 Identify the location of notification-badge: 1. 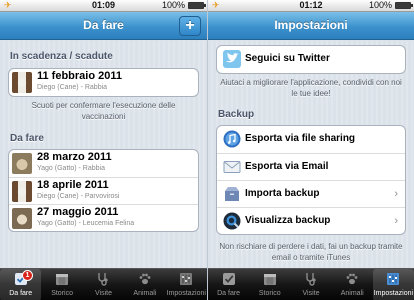
(27, 275).